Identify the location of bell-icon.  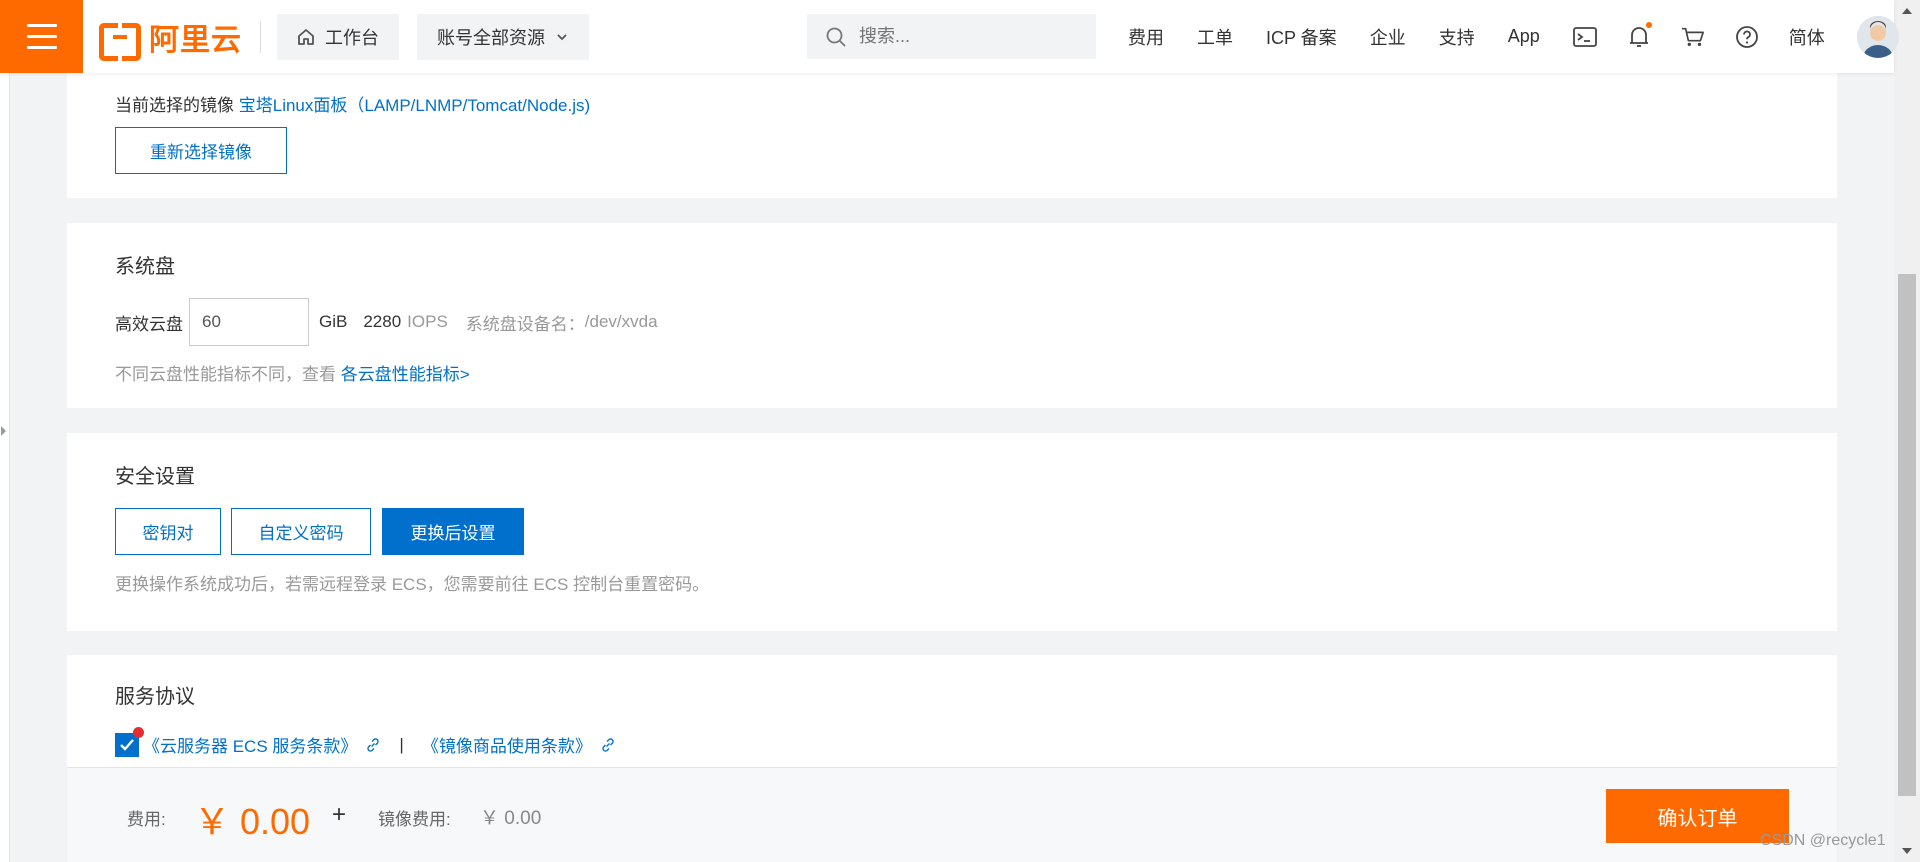
(1639, 35).